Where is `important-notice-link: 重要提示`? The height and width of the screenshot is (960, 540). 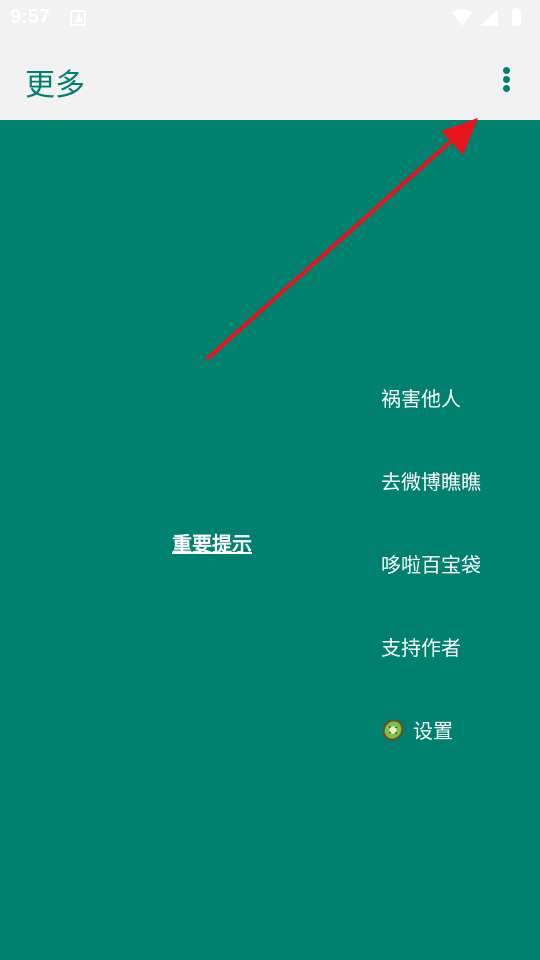 important-notice-link: 重要提示 is located at coordinates (212, 542).